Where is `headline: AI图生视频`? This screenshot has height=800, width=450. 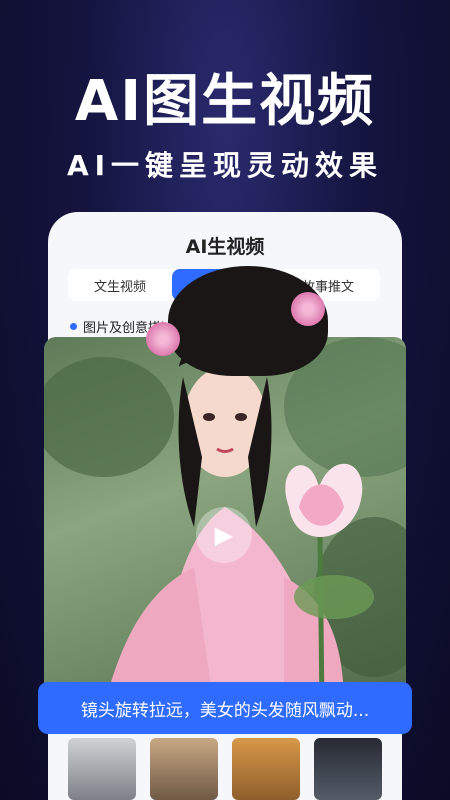 headline: AI图生视频 is located at coordinates (225, 101).